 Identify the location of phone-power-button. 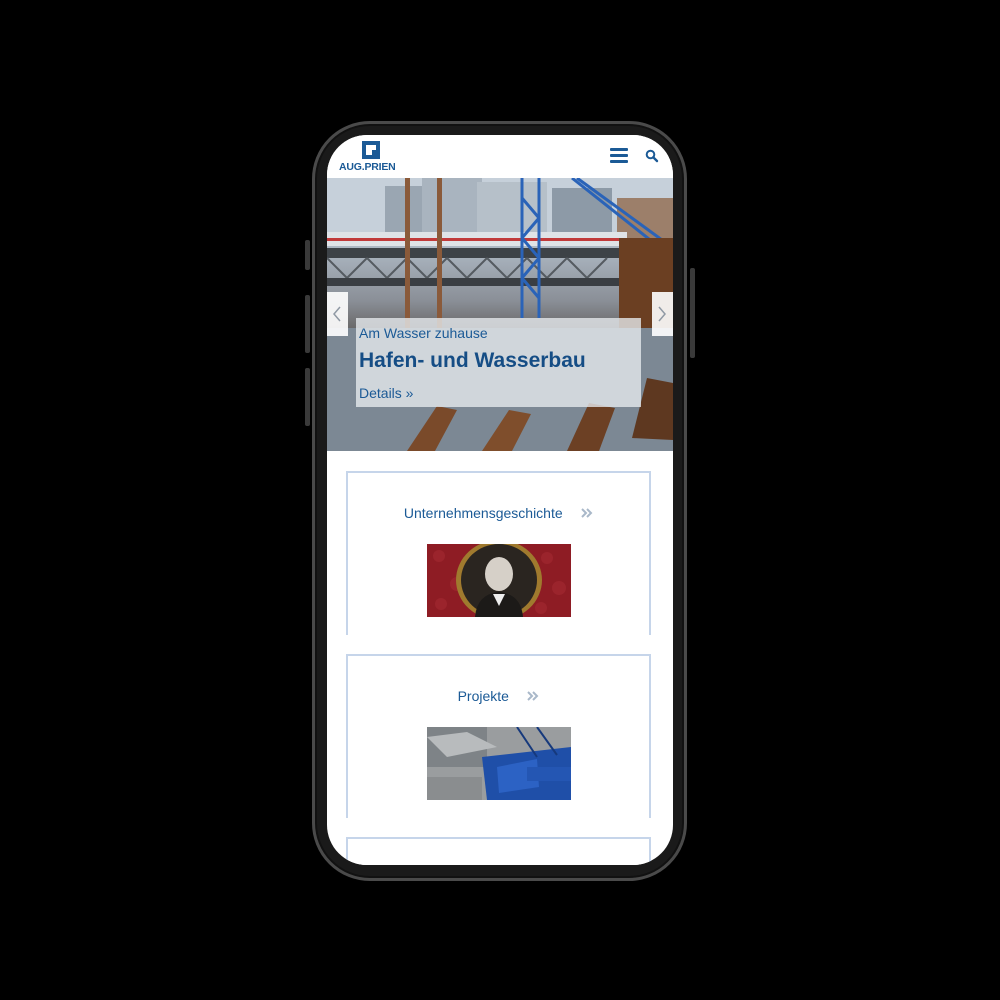
(692, 313).